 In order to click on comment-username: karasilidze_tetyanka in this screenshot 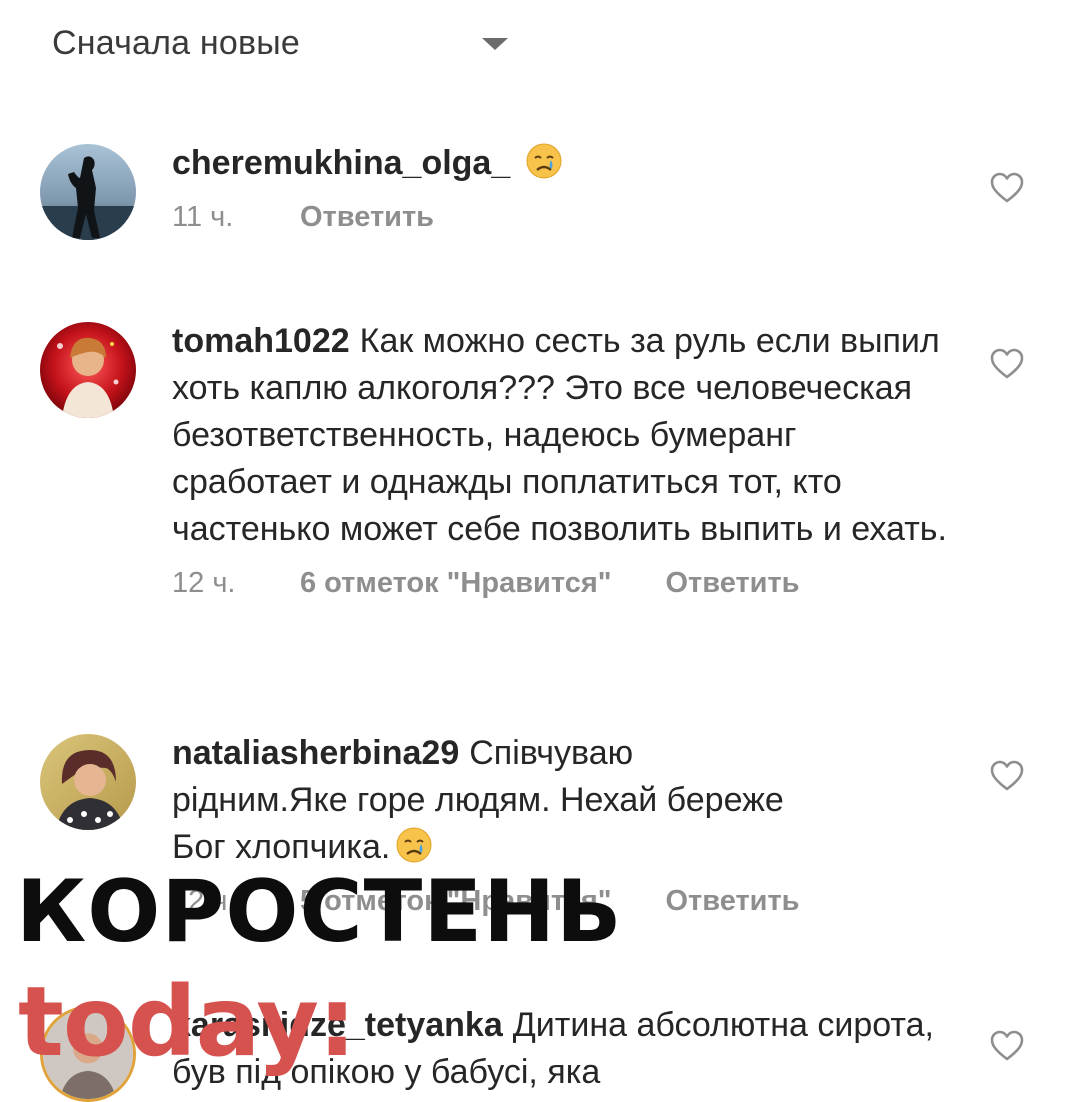, I will do `click(337, 1025)`.